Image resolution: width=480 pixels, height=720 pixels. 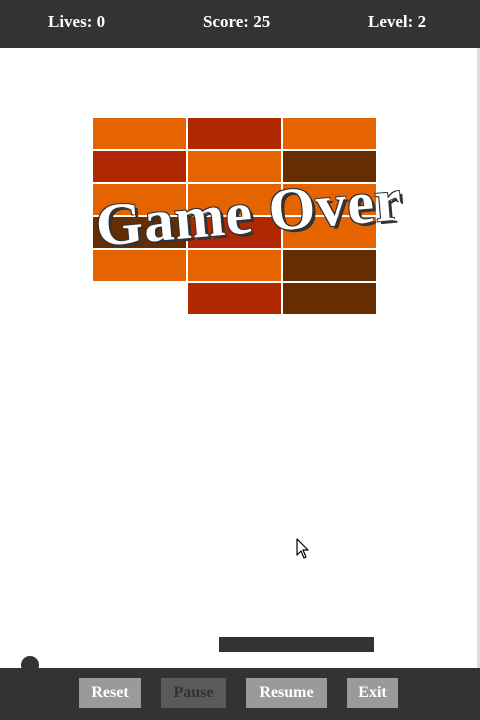 What do you see at coordinates (193, 693) in the screenshot?
I see `pause-button: Pause` at bounding box center [193, 693].